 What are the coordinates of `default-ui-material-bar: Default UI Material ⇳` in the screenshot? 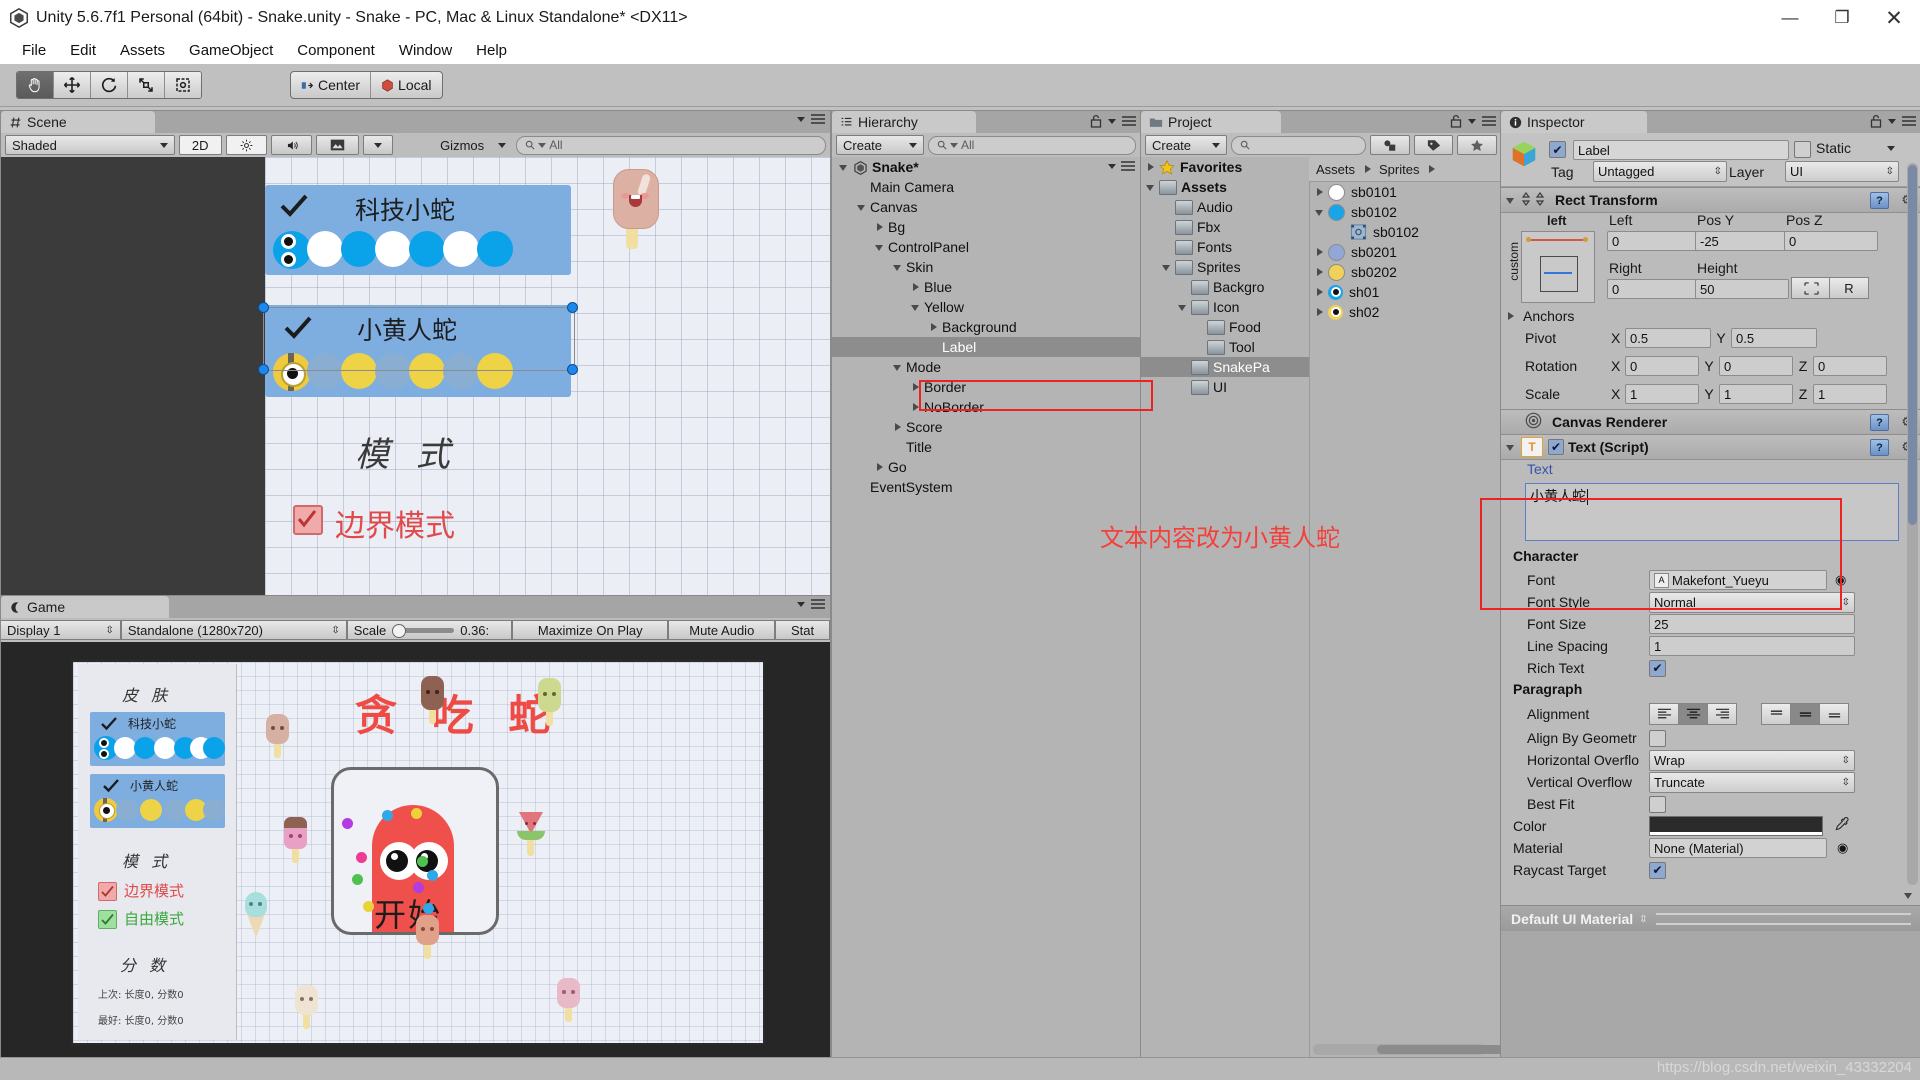 It's located at (1710, 918).